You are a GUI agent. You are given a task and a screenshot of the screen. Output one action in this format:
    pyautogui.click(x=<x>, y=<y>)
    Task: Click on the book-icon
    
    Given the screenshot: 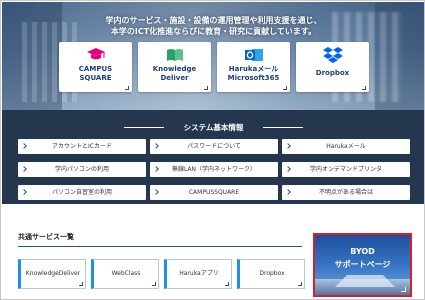 What is the action you would take?
    pyautogui.click(x=174, y=55)
    